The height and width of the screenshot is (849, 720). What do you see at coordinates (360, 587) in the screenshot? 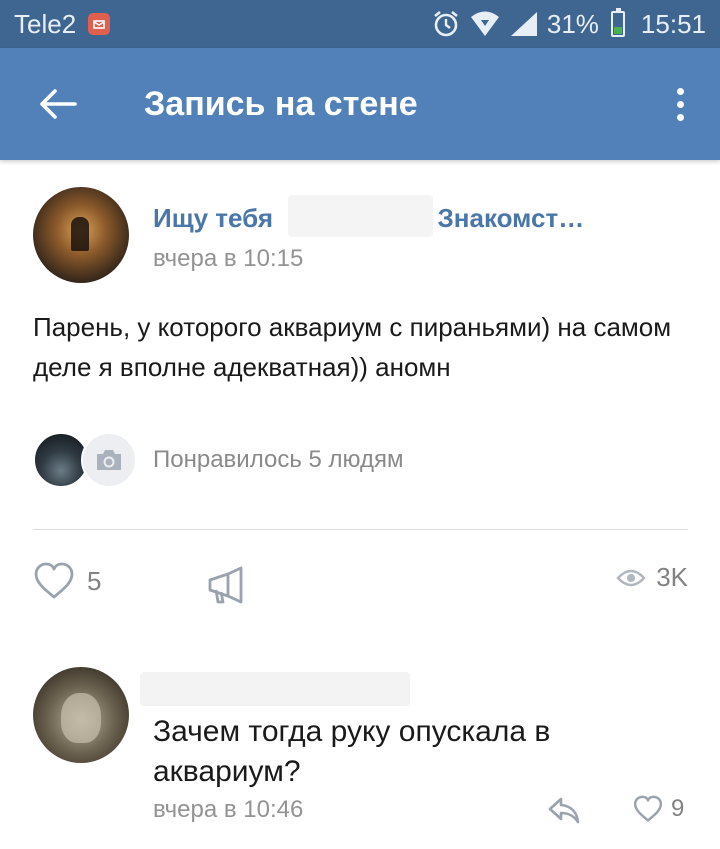
I see `post-actions: 5 3K` at bounding box center [360, 587].